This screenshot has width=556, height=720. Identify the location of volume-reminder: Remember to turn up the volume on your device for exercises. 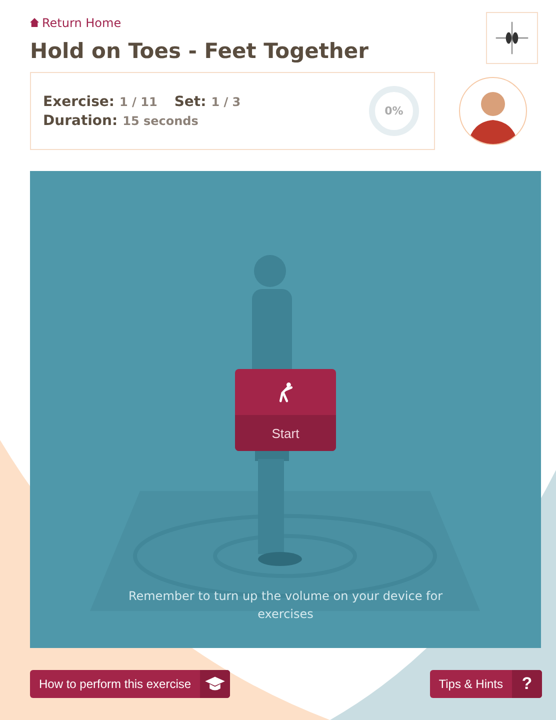
(285, 605).